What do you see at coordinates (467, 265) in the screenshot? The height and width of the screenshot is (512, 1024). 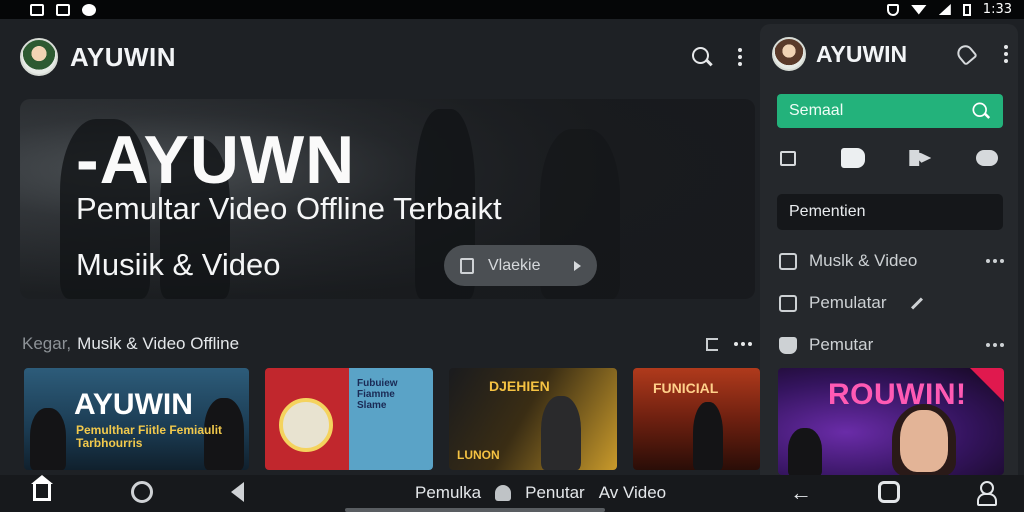 I see `bookmark-icon` at bounding box center [467, 265].